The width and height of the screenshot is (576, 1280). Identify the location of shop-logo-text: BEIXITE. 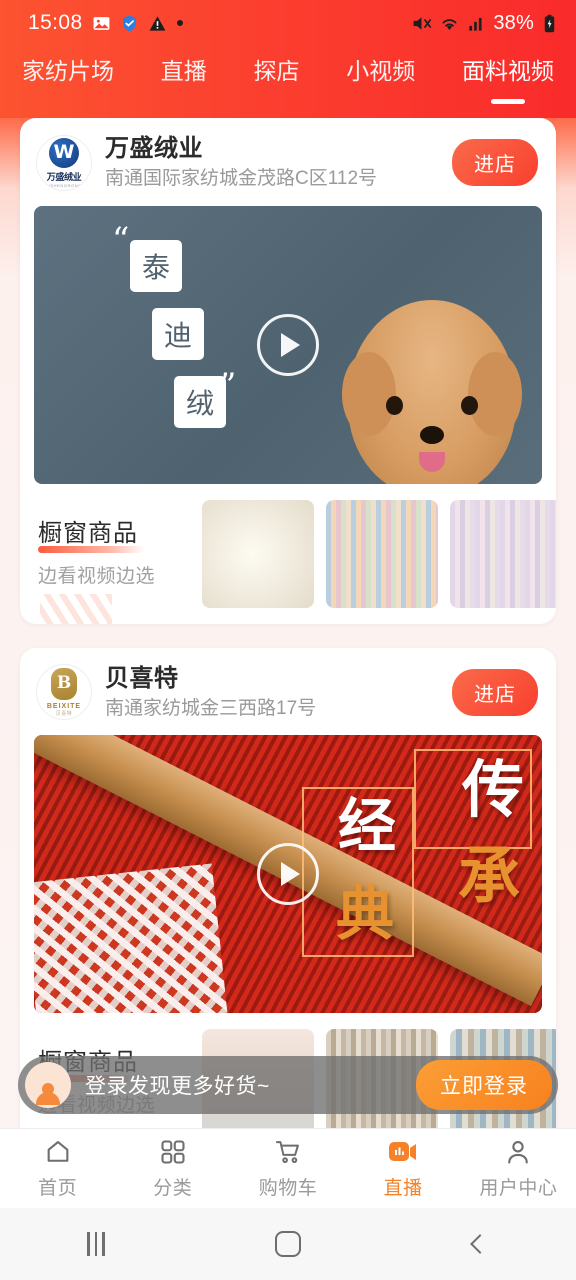
(64, 706).